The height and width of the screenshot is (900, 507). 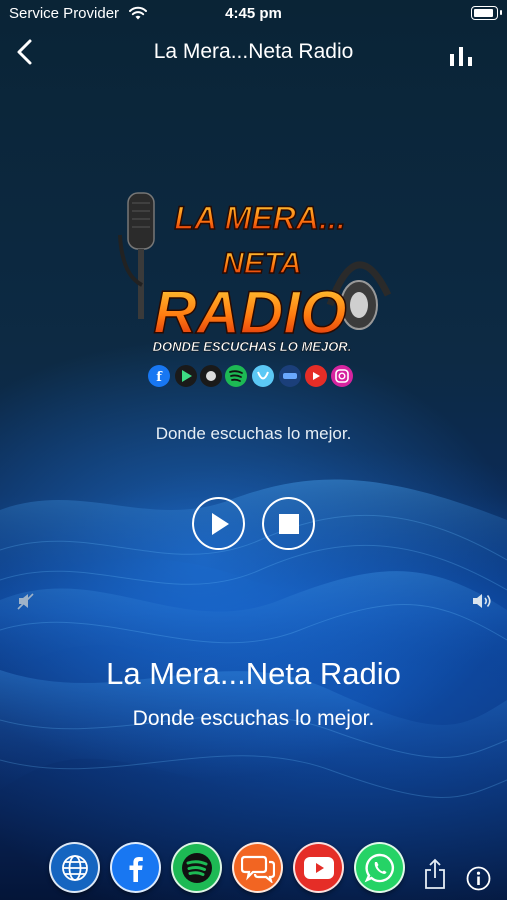 I want to click on website-button, so click(x=74, y=867).